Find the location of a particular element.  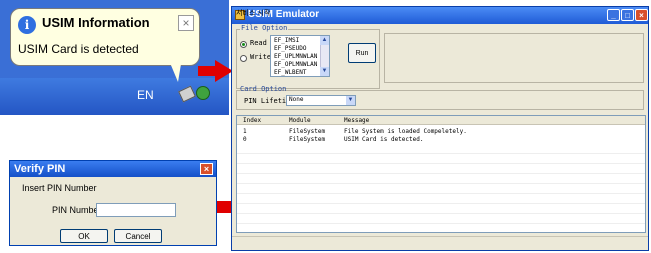

balloon-message: USIM Card is detected is located at coordinates (78, 49).